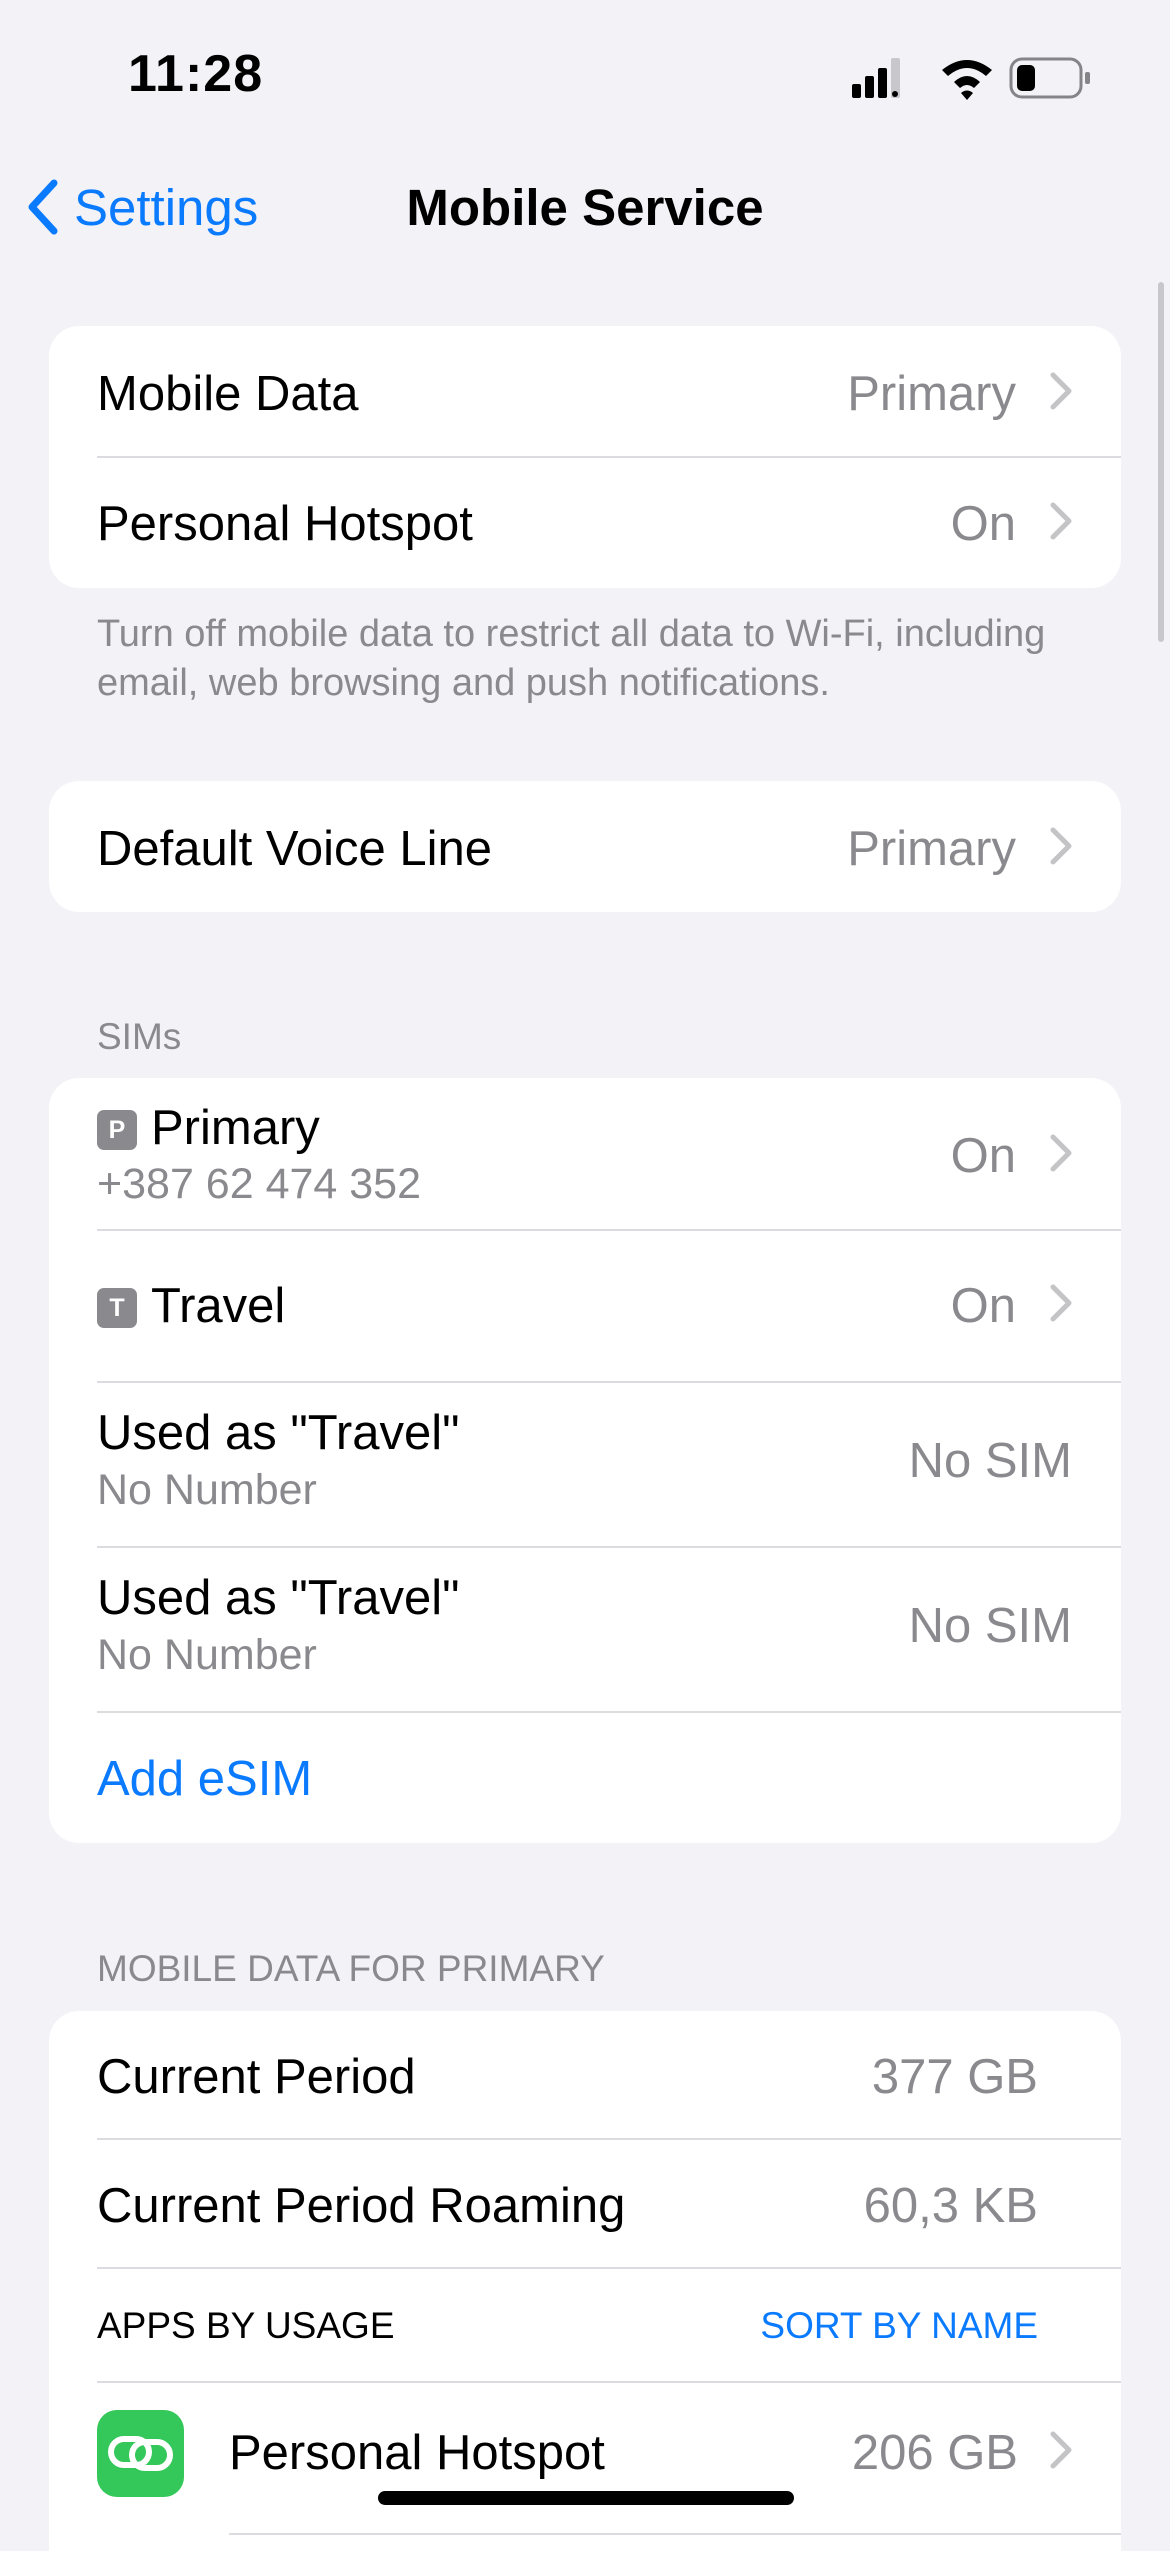  What do you see at coordinates (196, 74) in the screenshot?
I see `status-time: 11:28` at bounding box center [196, 74].